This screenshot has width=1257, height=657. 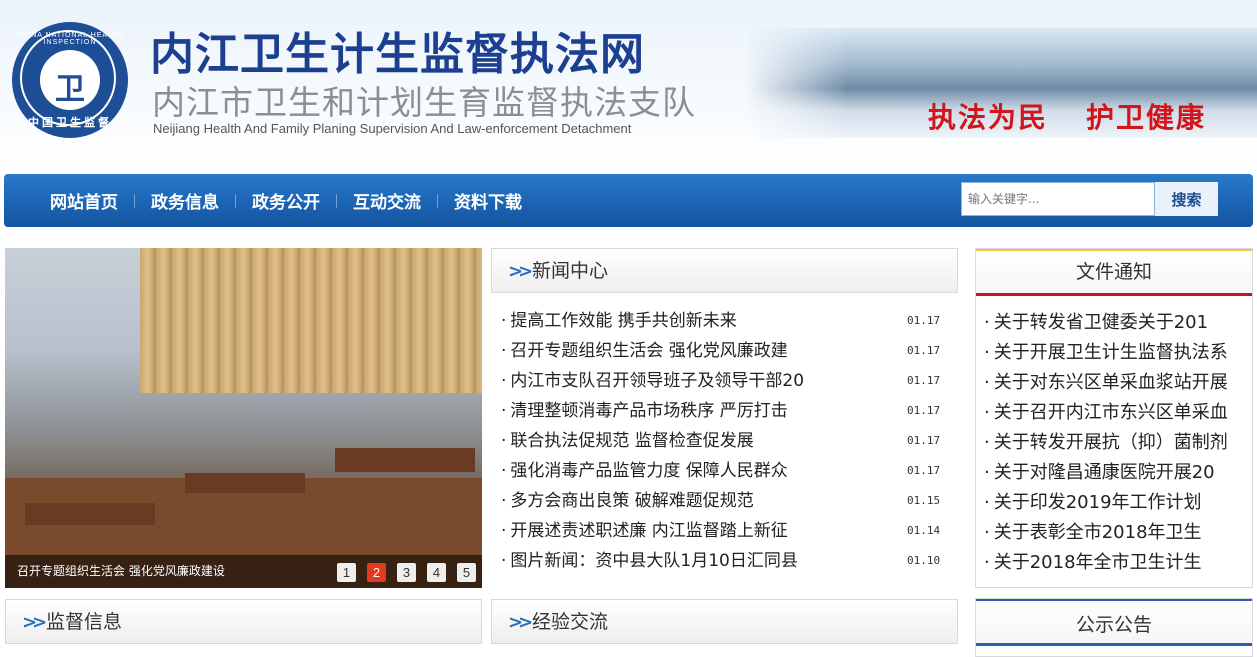 I want to click on search-button: 搜索, so click(x=1186, y=199).